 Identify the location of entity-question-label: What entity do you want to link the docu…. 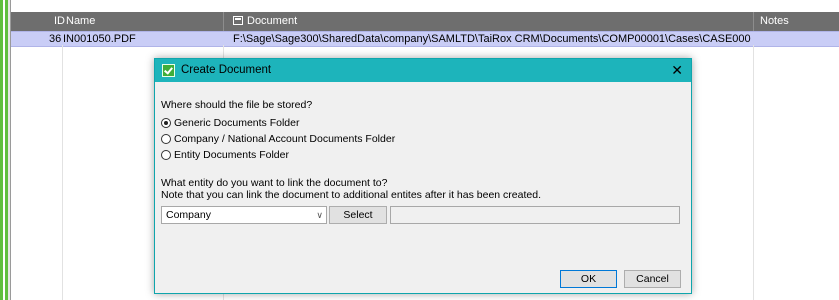
(274, 183).